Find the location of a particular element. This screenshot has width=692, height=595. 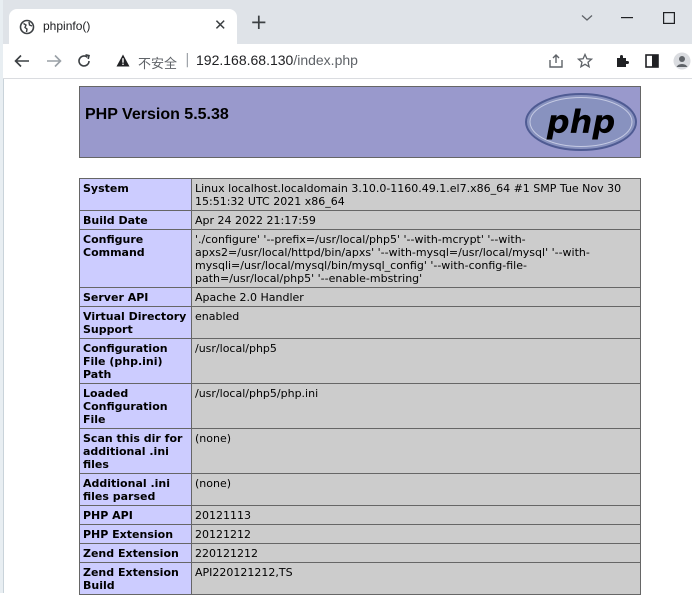

reload-icon is located at coordinates (84, 61).